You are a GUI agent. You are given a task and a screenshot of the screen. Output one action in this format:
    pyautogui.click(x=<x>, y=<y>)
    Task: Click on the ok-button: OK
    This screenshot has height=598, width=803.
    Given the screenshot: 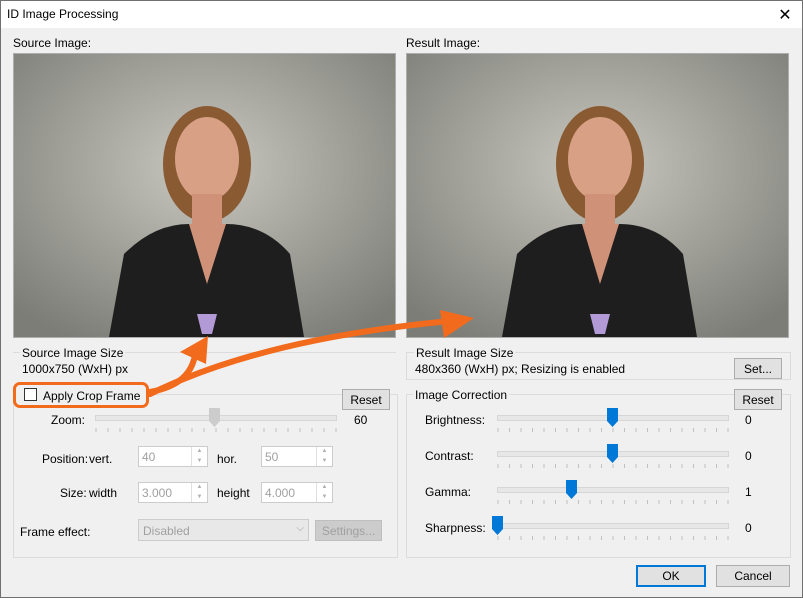 What is the action you would take?
    pyautogui.click(x=671, y=576)
    